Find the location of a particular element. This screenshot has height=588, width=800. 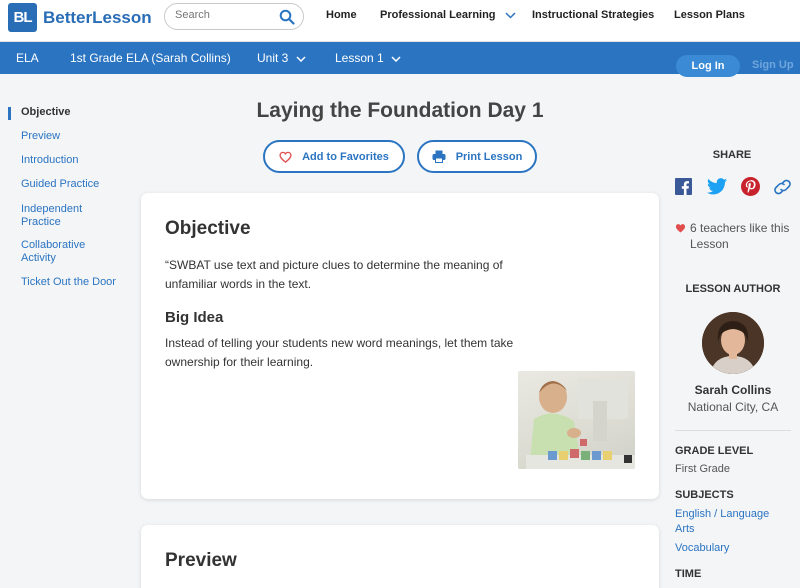

nav-lesson-plans: Lesson Plans is located at coordinates (709, 15).